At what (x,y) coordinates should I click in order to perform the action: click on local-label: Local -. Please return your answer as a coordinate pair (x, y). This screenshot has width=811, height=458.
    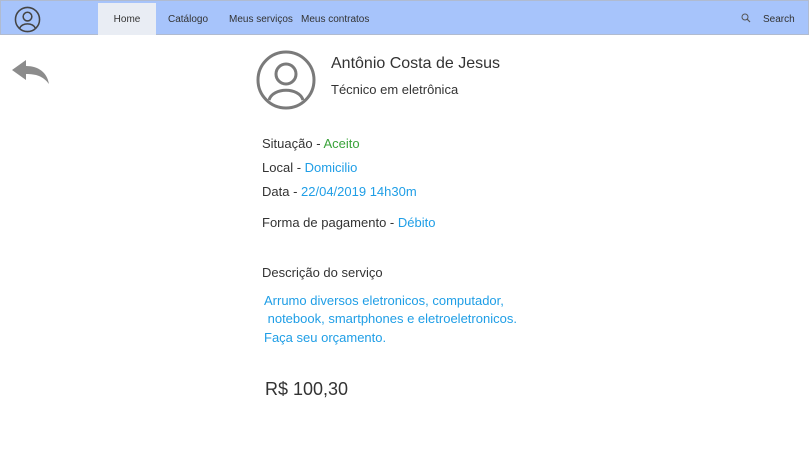
    Looking at the image, I should click on (283, 167).